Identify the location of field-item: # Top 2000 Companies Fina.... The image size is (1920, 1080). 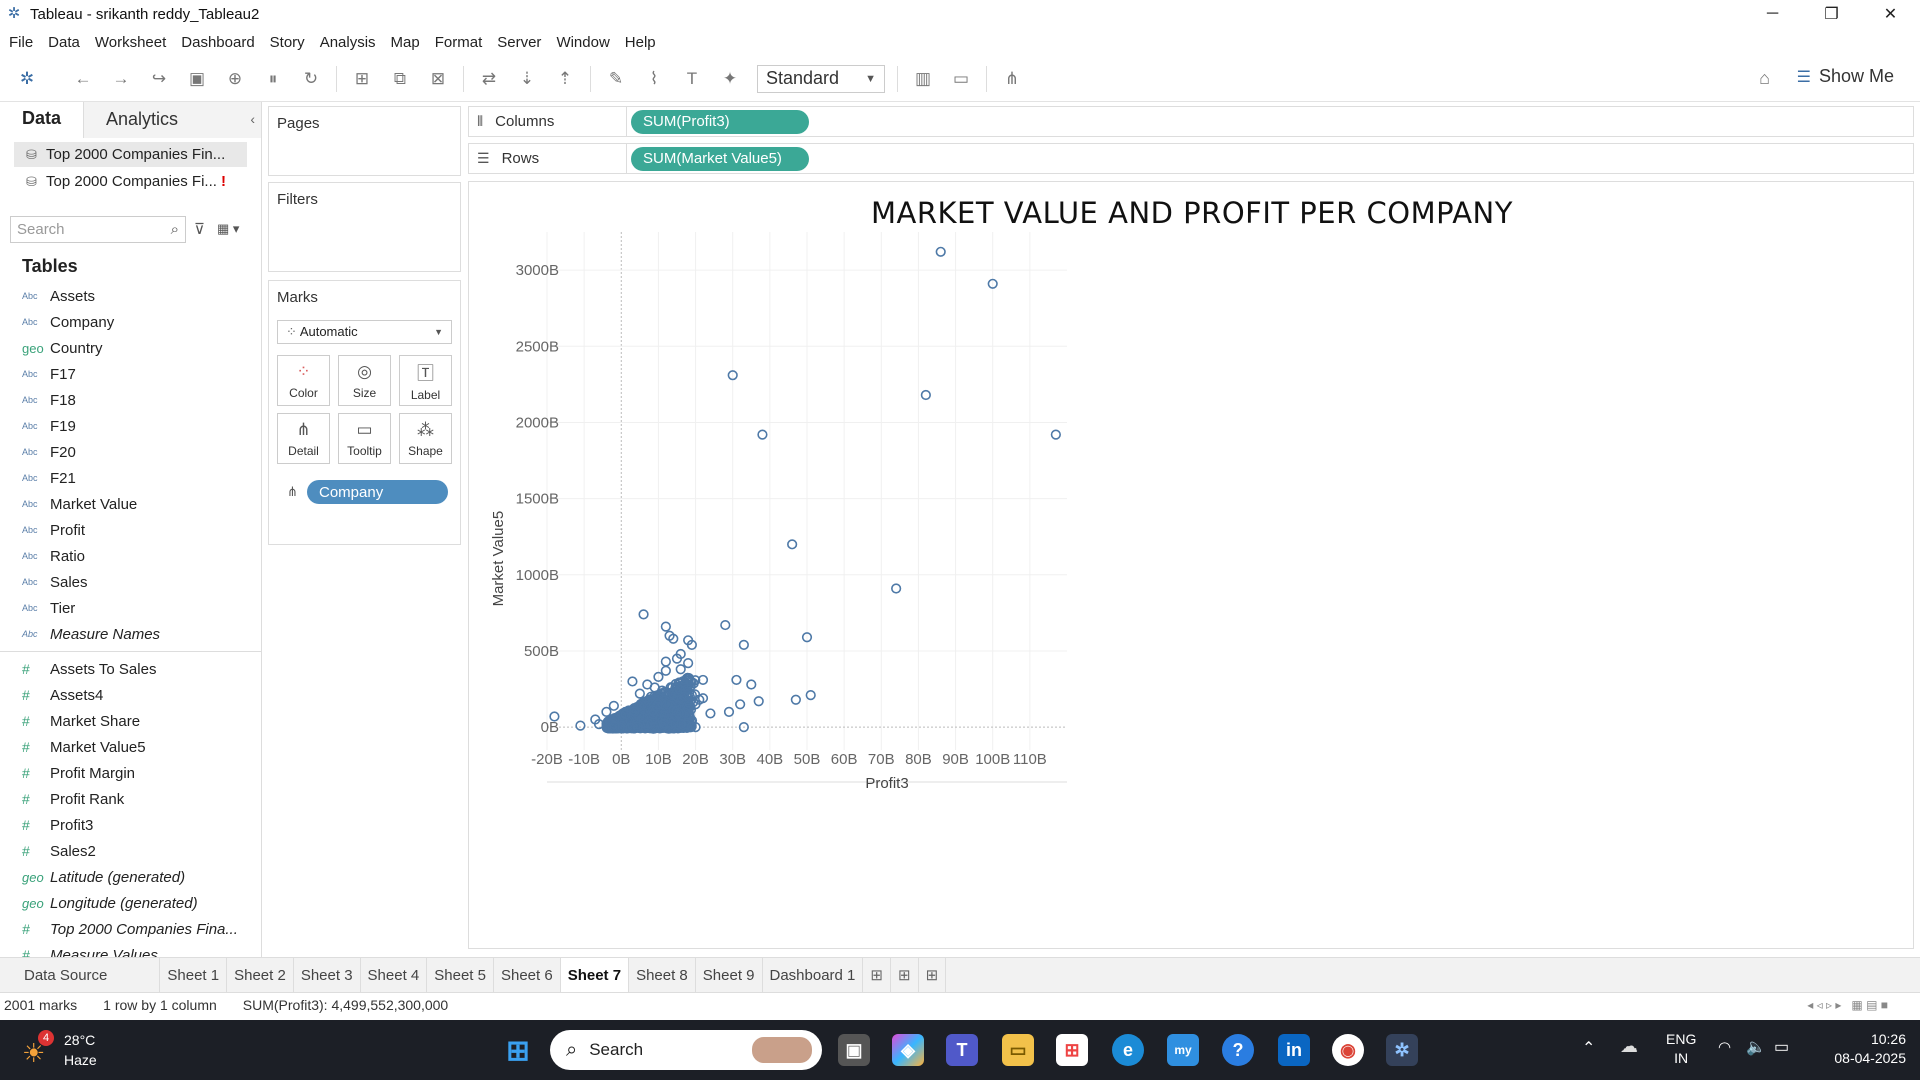
(130, 929).